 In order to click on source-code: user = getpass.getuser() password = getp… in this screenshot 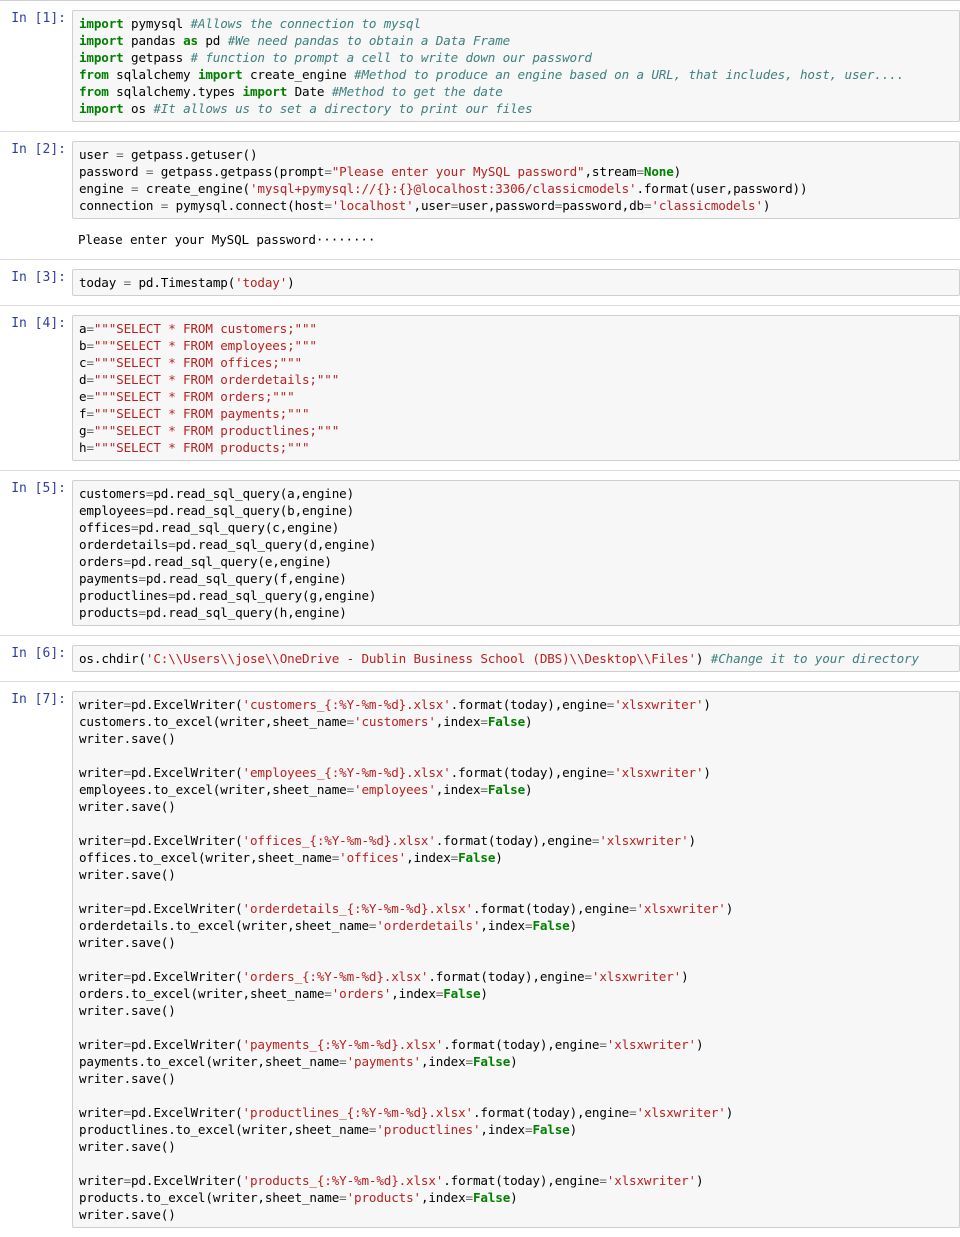, I will do `click(517, 180)`.